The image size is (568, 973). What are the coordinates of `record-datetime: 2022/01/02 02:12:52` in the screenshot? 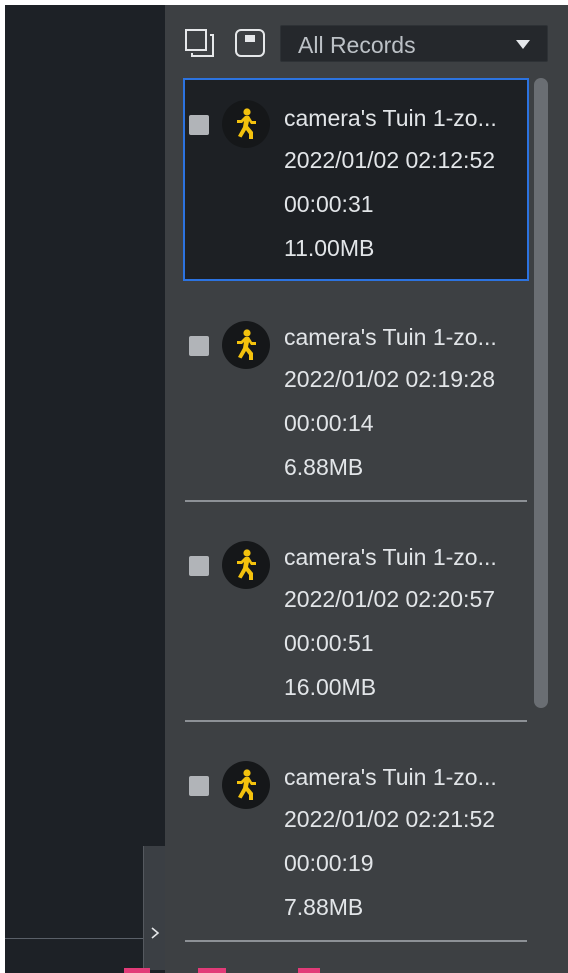 It's located at (390, 160).